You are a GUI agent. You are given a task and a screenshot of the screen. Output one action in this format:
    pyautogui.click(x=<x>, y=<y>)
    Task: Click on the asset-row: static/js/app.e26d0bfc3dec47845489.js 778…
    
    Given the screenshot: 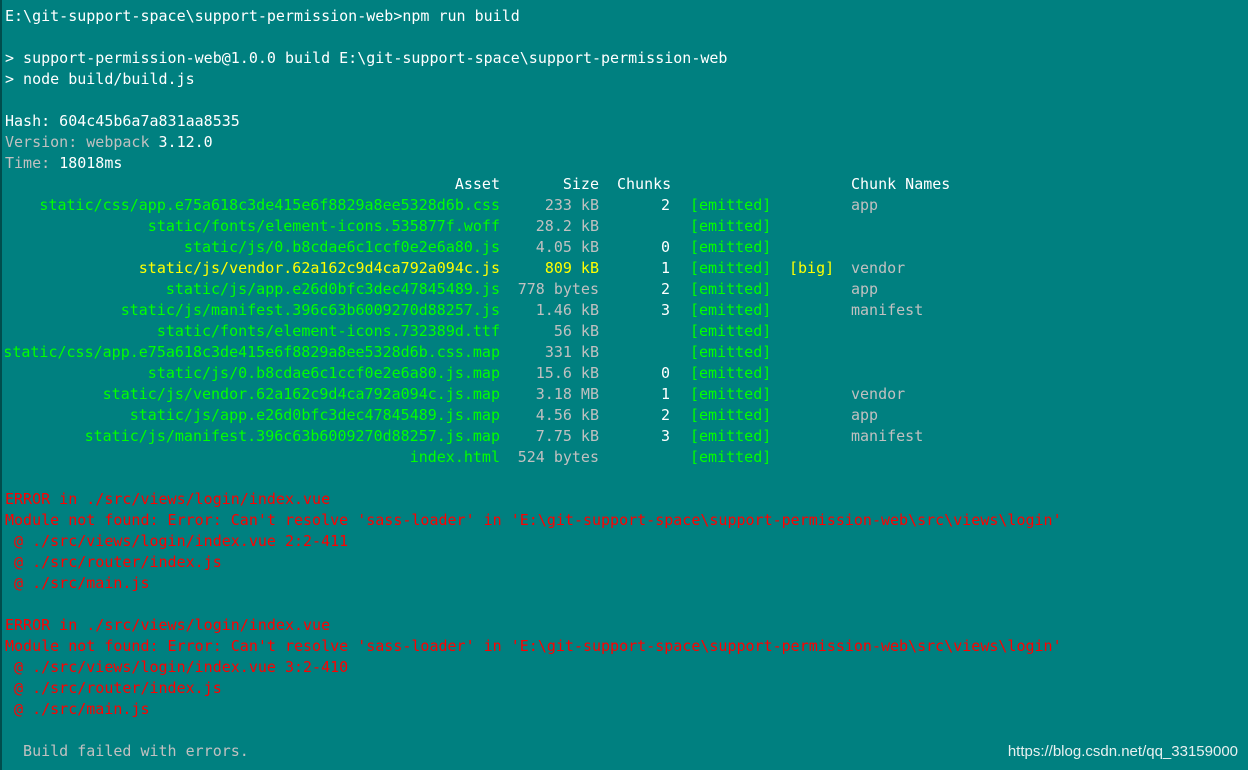 What is the action you would take?
    pyautogui.click(x=624, y=289)
    